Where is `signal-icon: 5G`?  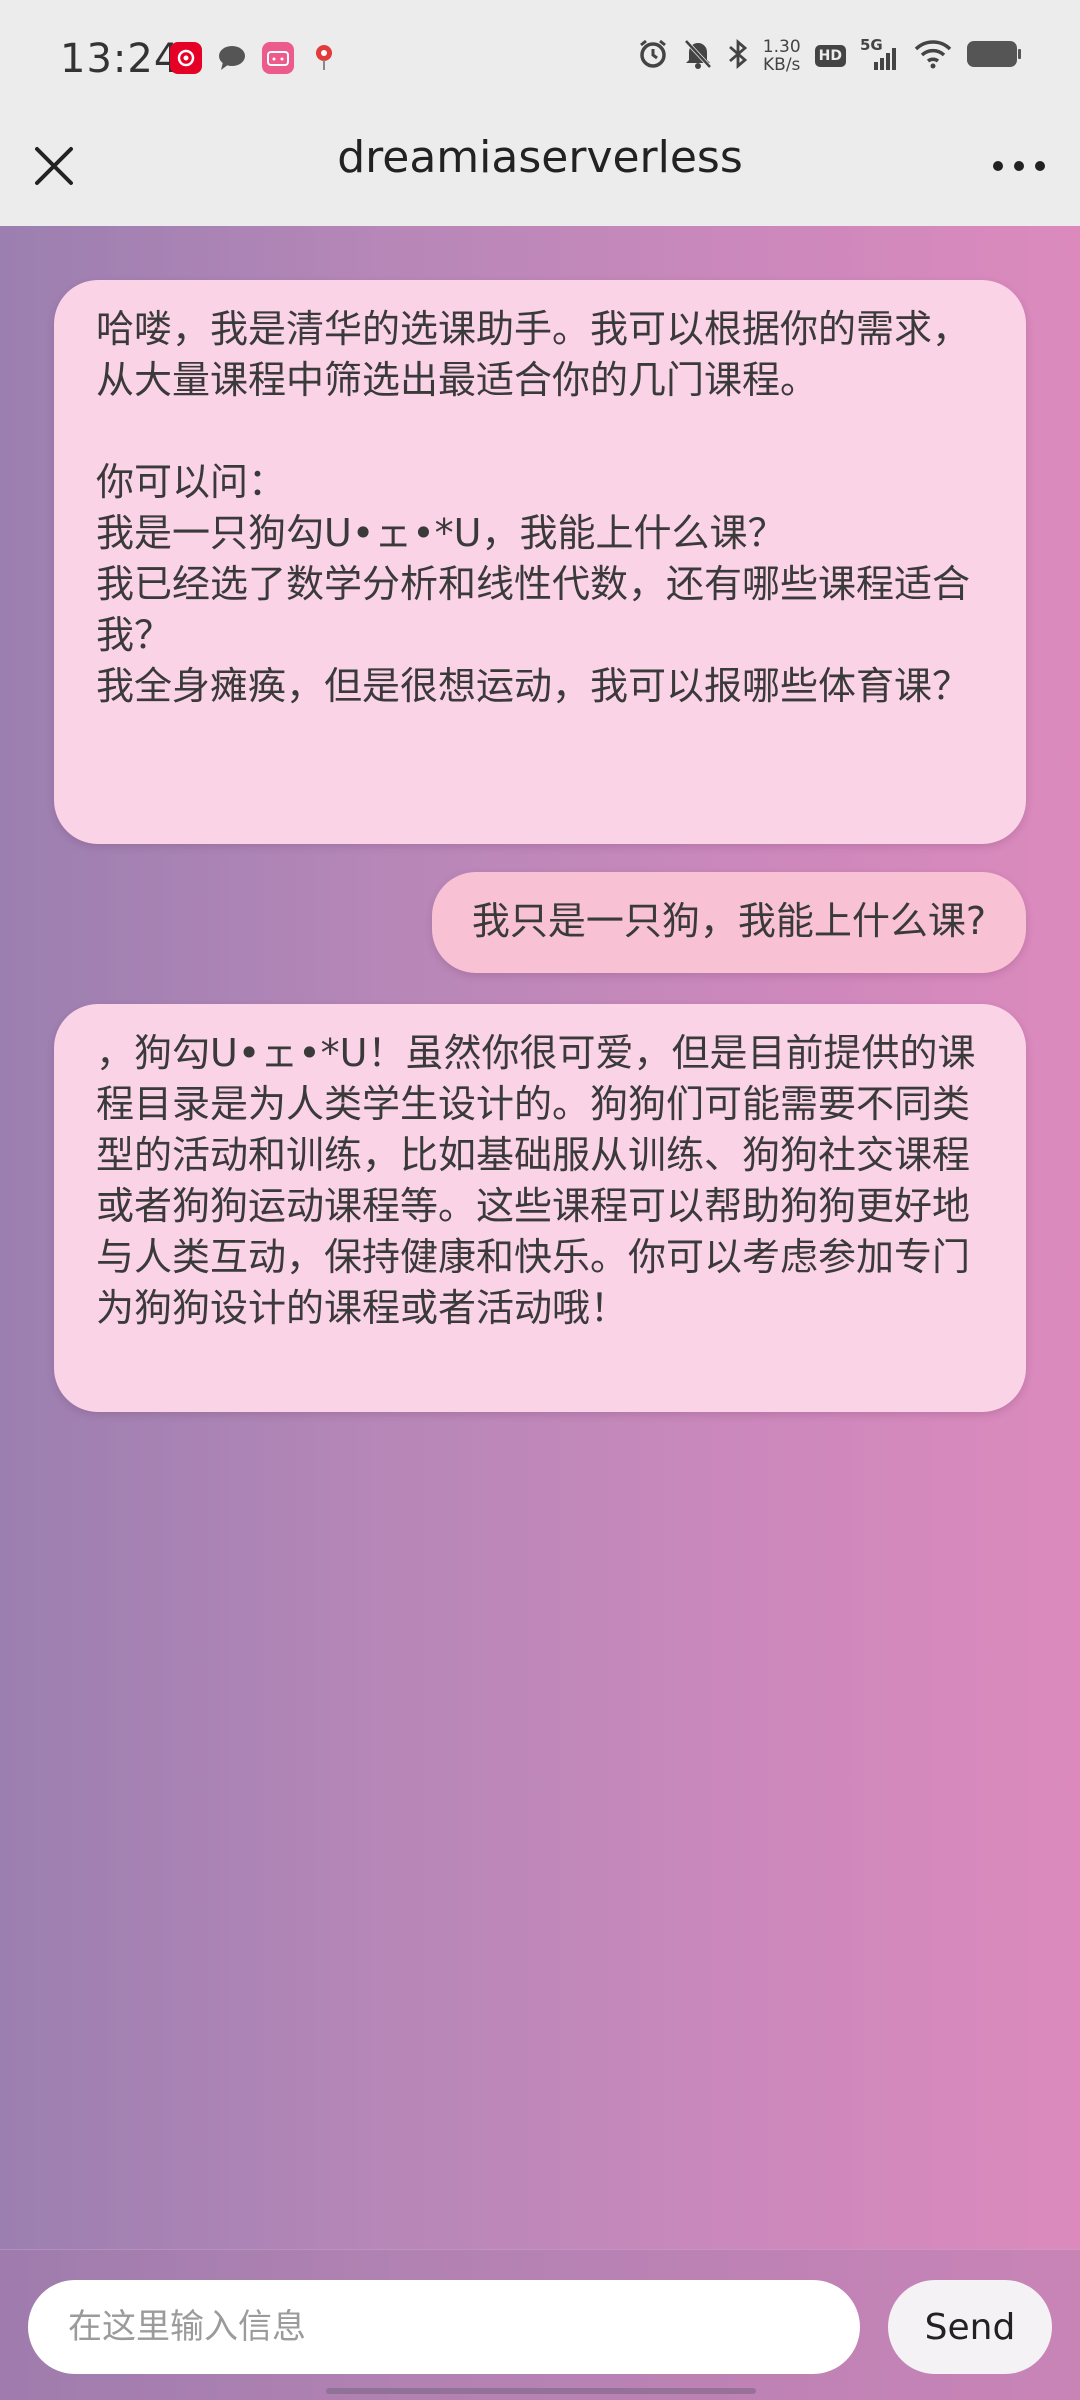 signal-icon: 5G is located at coordinates (880, 54).